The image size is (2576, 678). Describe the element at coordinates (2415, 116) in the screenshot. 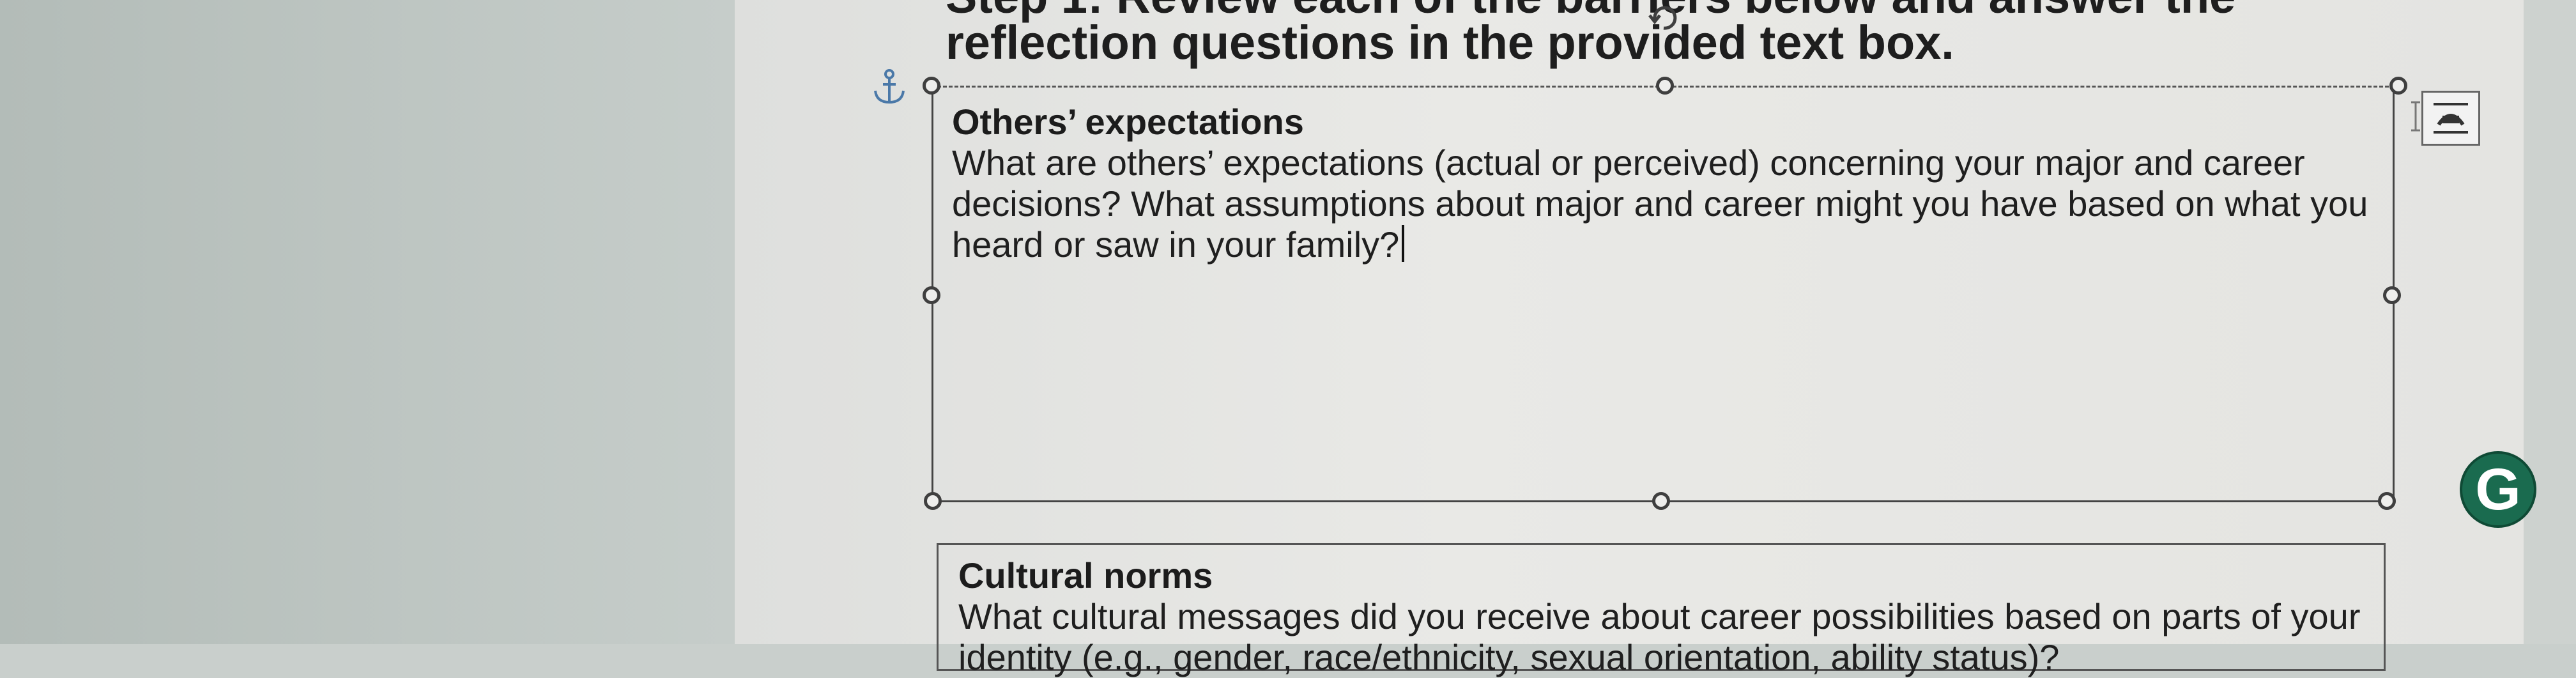

I see `ibeam-cursor-icon` at that location.